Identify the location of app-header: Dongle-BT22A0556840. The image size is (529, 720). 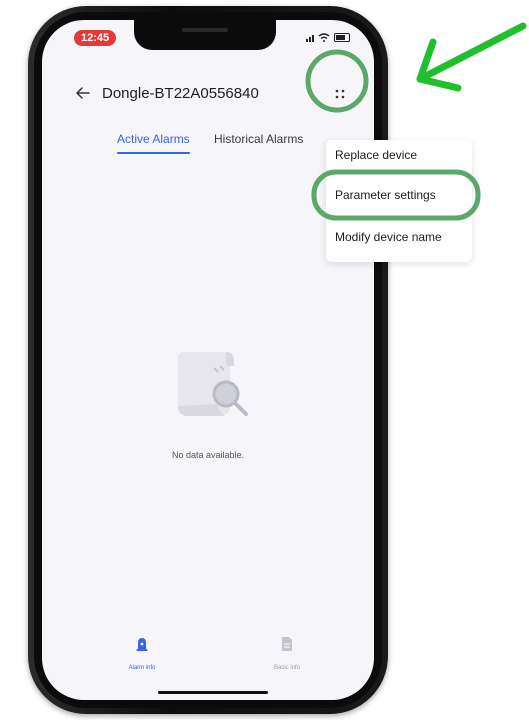
(208, 94).